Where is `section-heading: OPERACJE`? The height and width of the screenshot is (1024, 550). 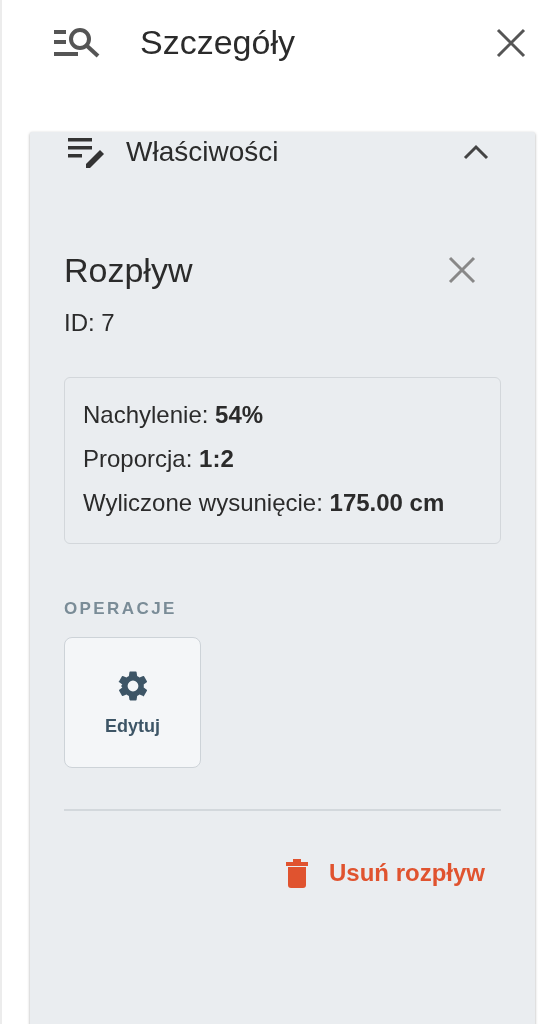
section-heading: OPERACJE is located at coordinates (121, 609).